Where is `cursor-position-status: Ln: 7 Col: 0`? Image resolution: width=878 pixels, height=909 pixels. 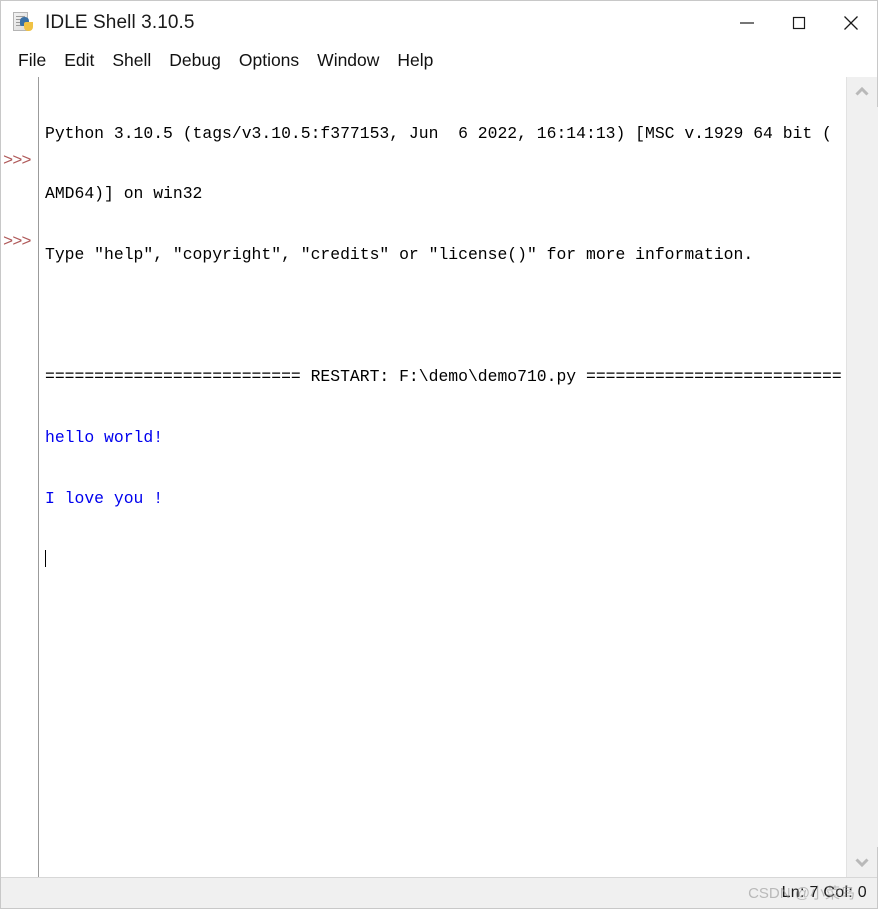
cursor-position-status: Ln: 7 Col: 0 is located at coordinates (824, 892).